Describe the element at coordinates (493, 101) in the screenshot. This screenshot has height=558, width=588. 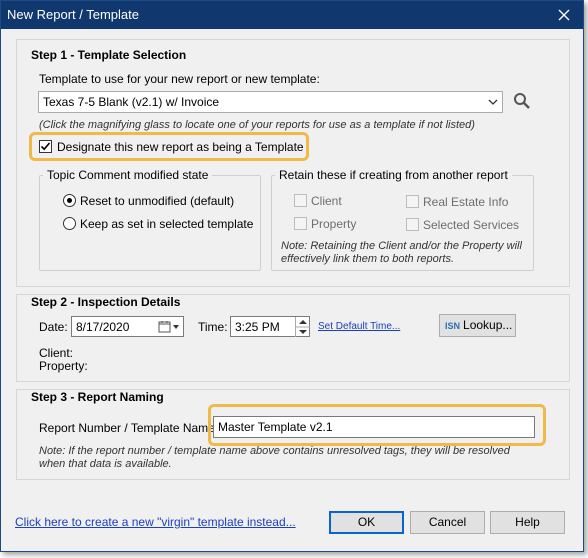
I see `chevron-down-icon` at that location.